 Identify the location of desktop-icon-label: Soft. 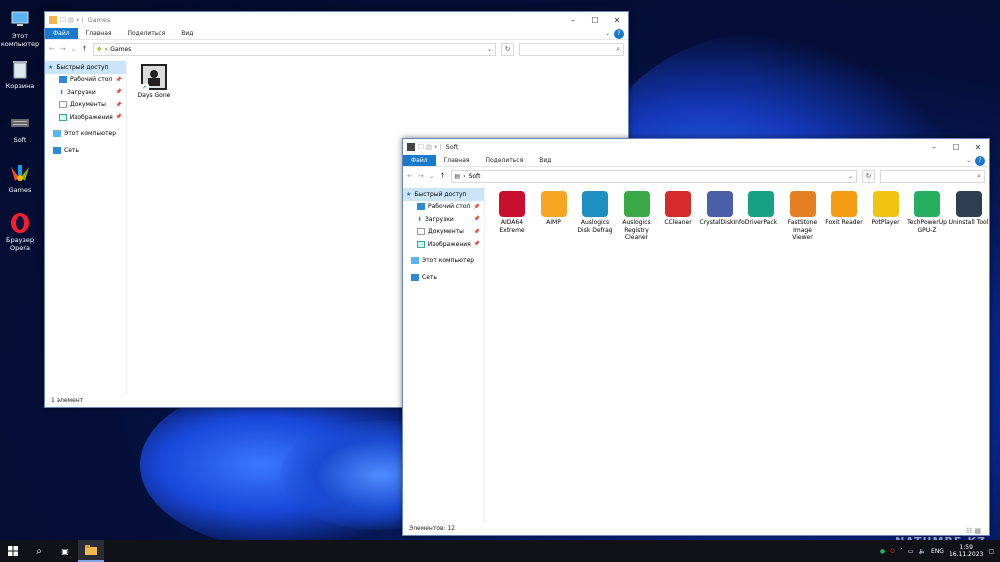
(20, 140).